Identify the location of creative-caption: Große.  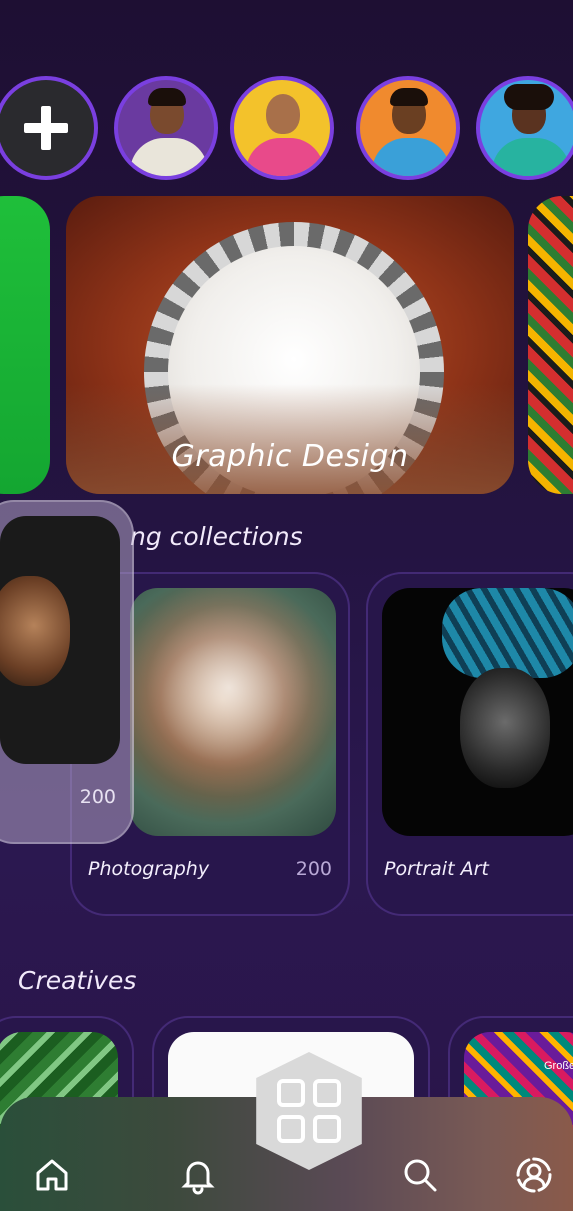
(558, 1066).